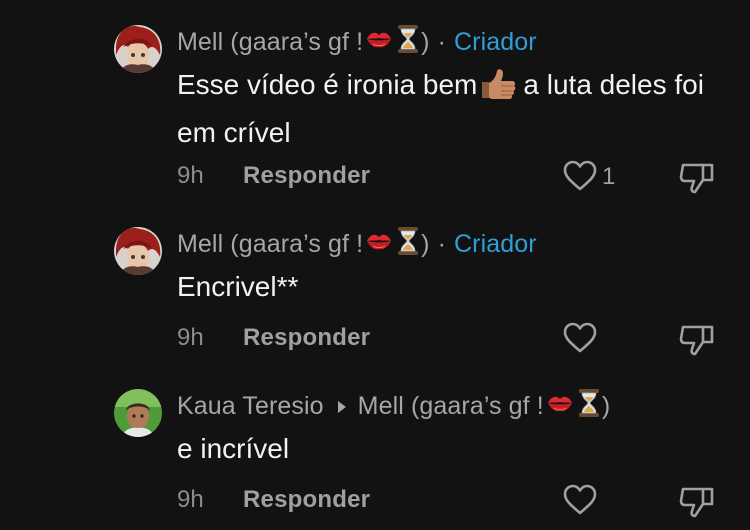  Describe the element at coordinates (341, 406) in the screenshot. I see `reply-to-arrow-icon` at that location.